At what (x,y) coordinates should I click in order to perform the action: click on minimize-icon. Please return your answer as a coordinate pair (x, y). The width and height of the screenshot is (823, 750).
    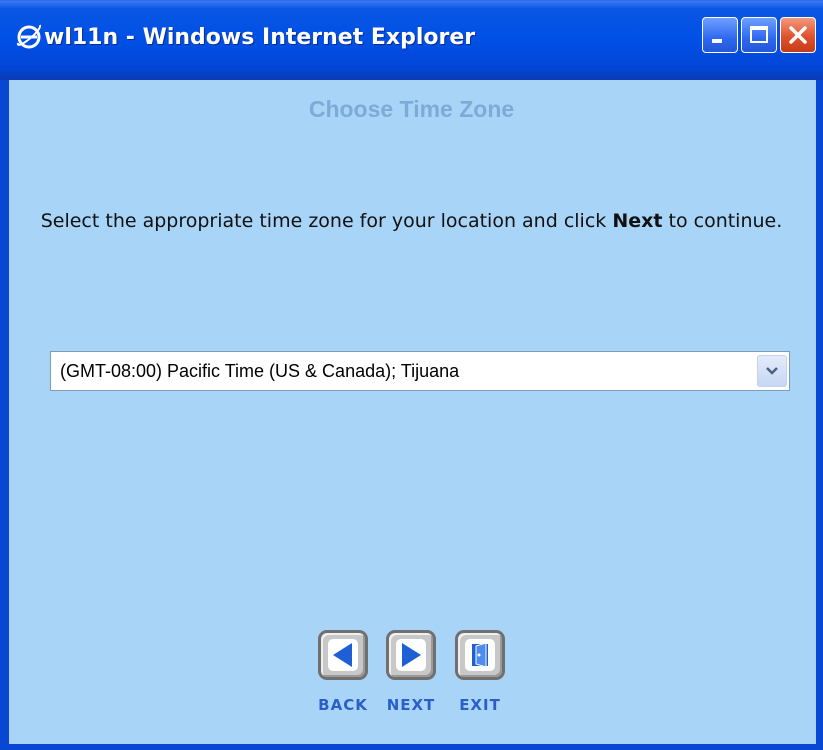
    Looking at the image, I should click on (717, 41).